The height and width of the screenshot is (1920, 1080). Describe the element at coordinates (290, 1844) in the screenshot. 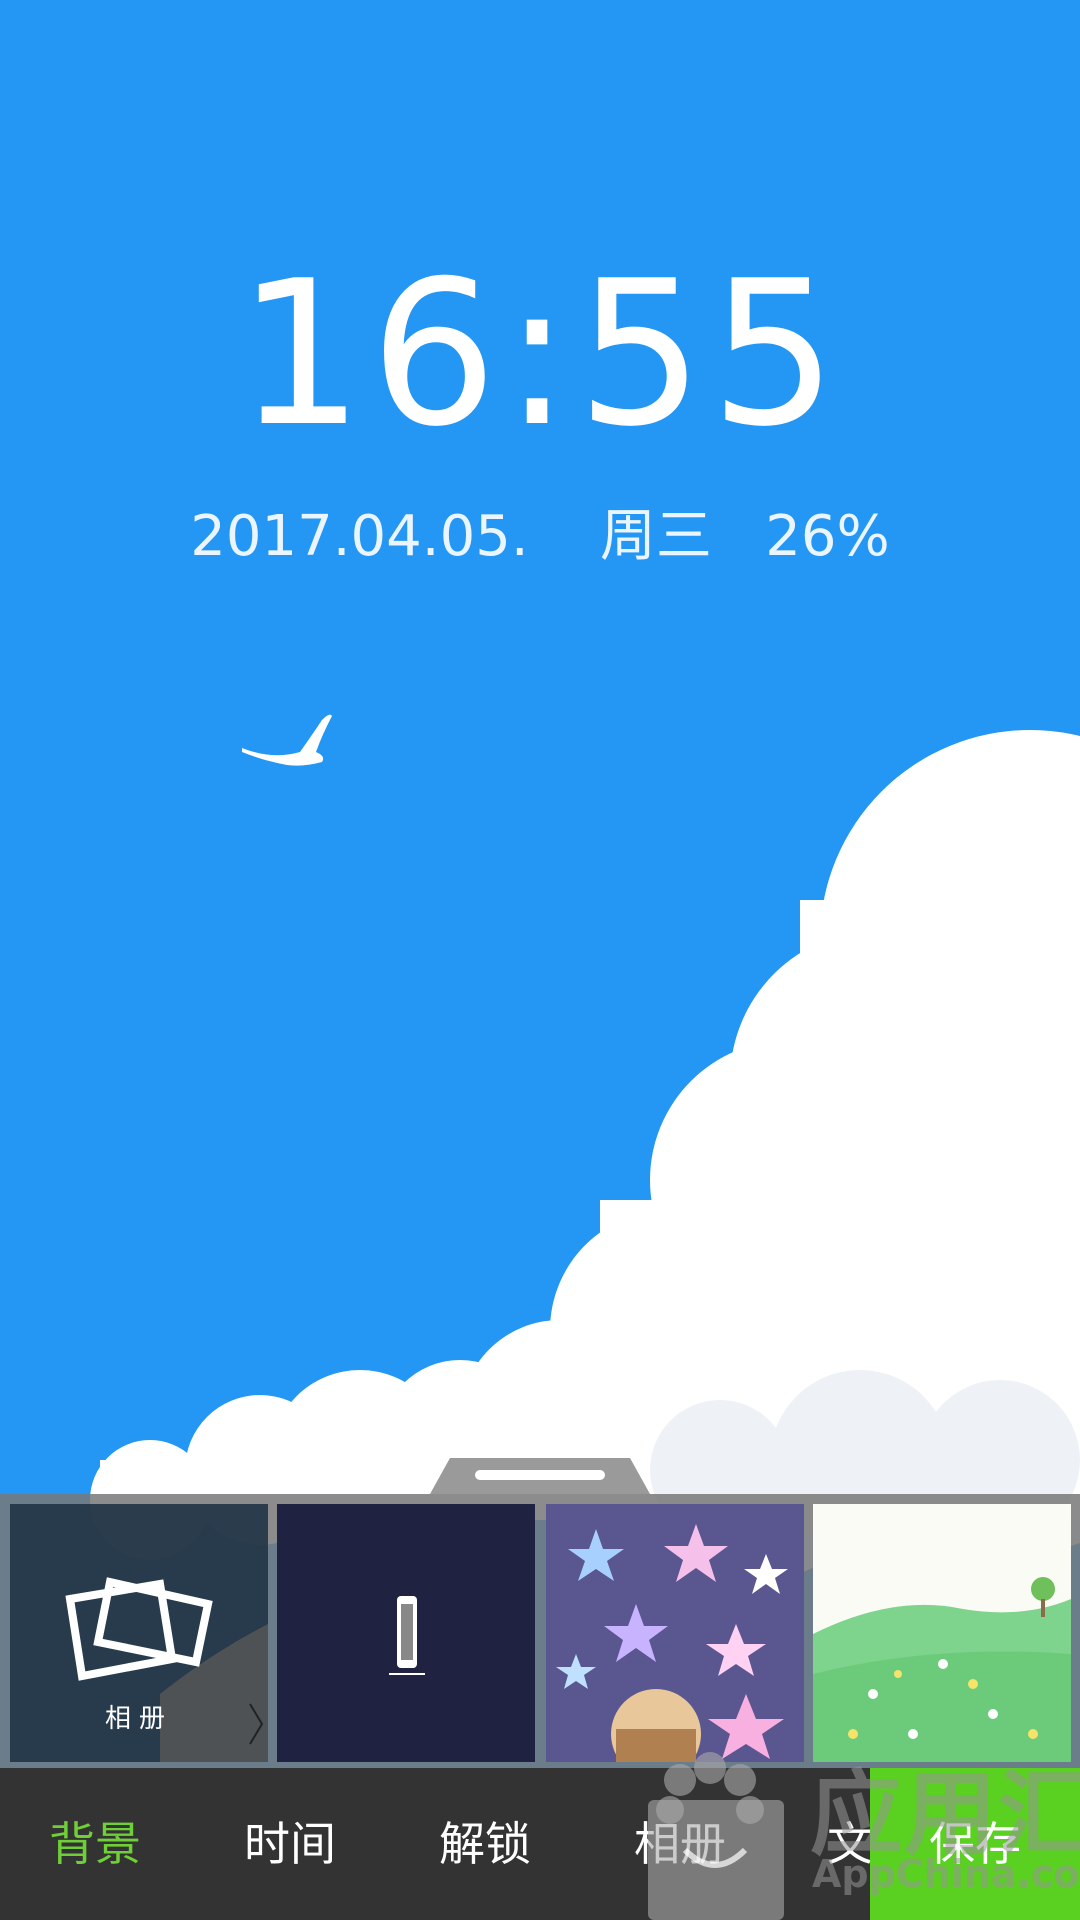

I see `tab-time: 时间` at that location.